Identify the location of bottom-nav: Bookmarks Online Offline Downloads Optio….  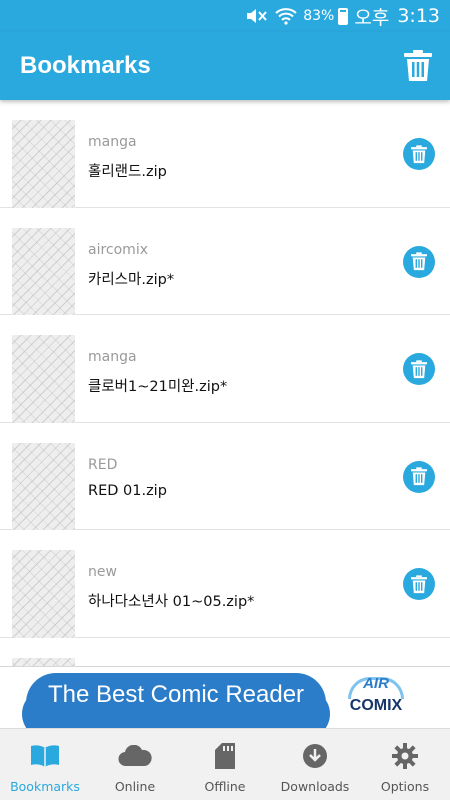
(225, 764).